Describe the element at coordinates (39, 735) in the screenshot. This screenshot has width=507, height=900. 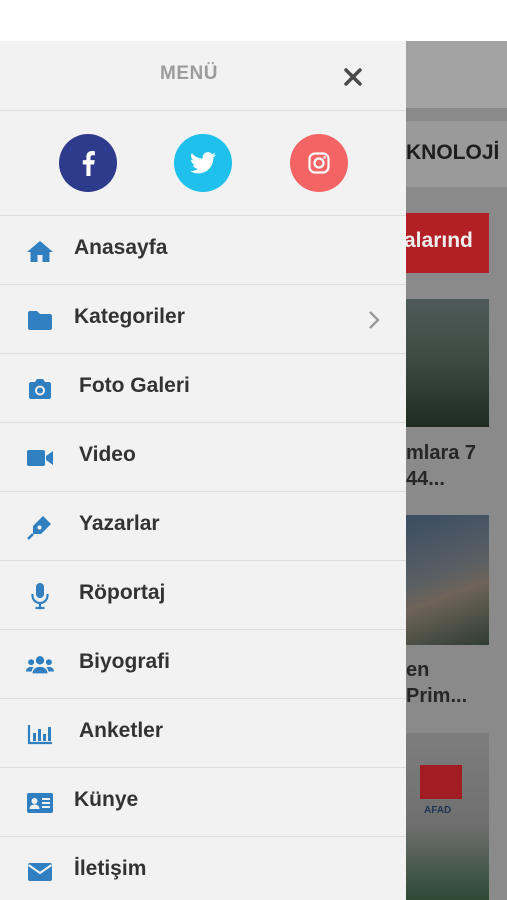
I see `bar-chart-icon` at that location.